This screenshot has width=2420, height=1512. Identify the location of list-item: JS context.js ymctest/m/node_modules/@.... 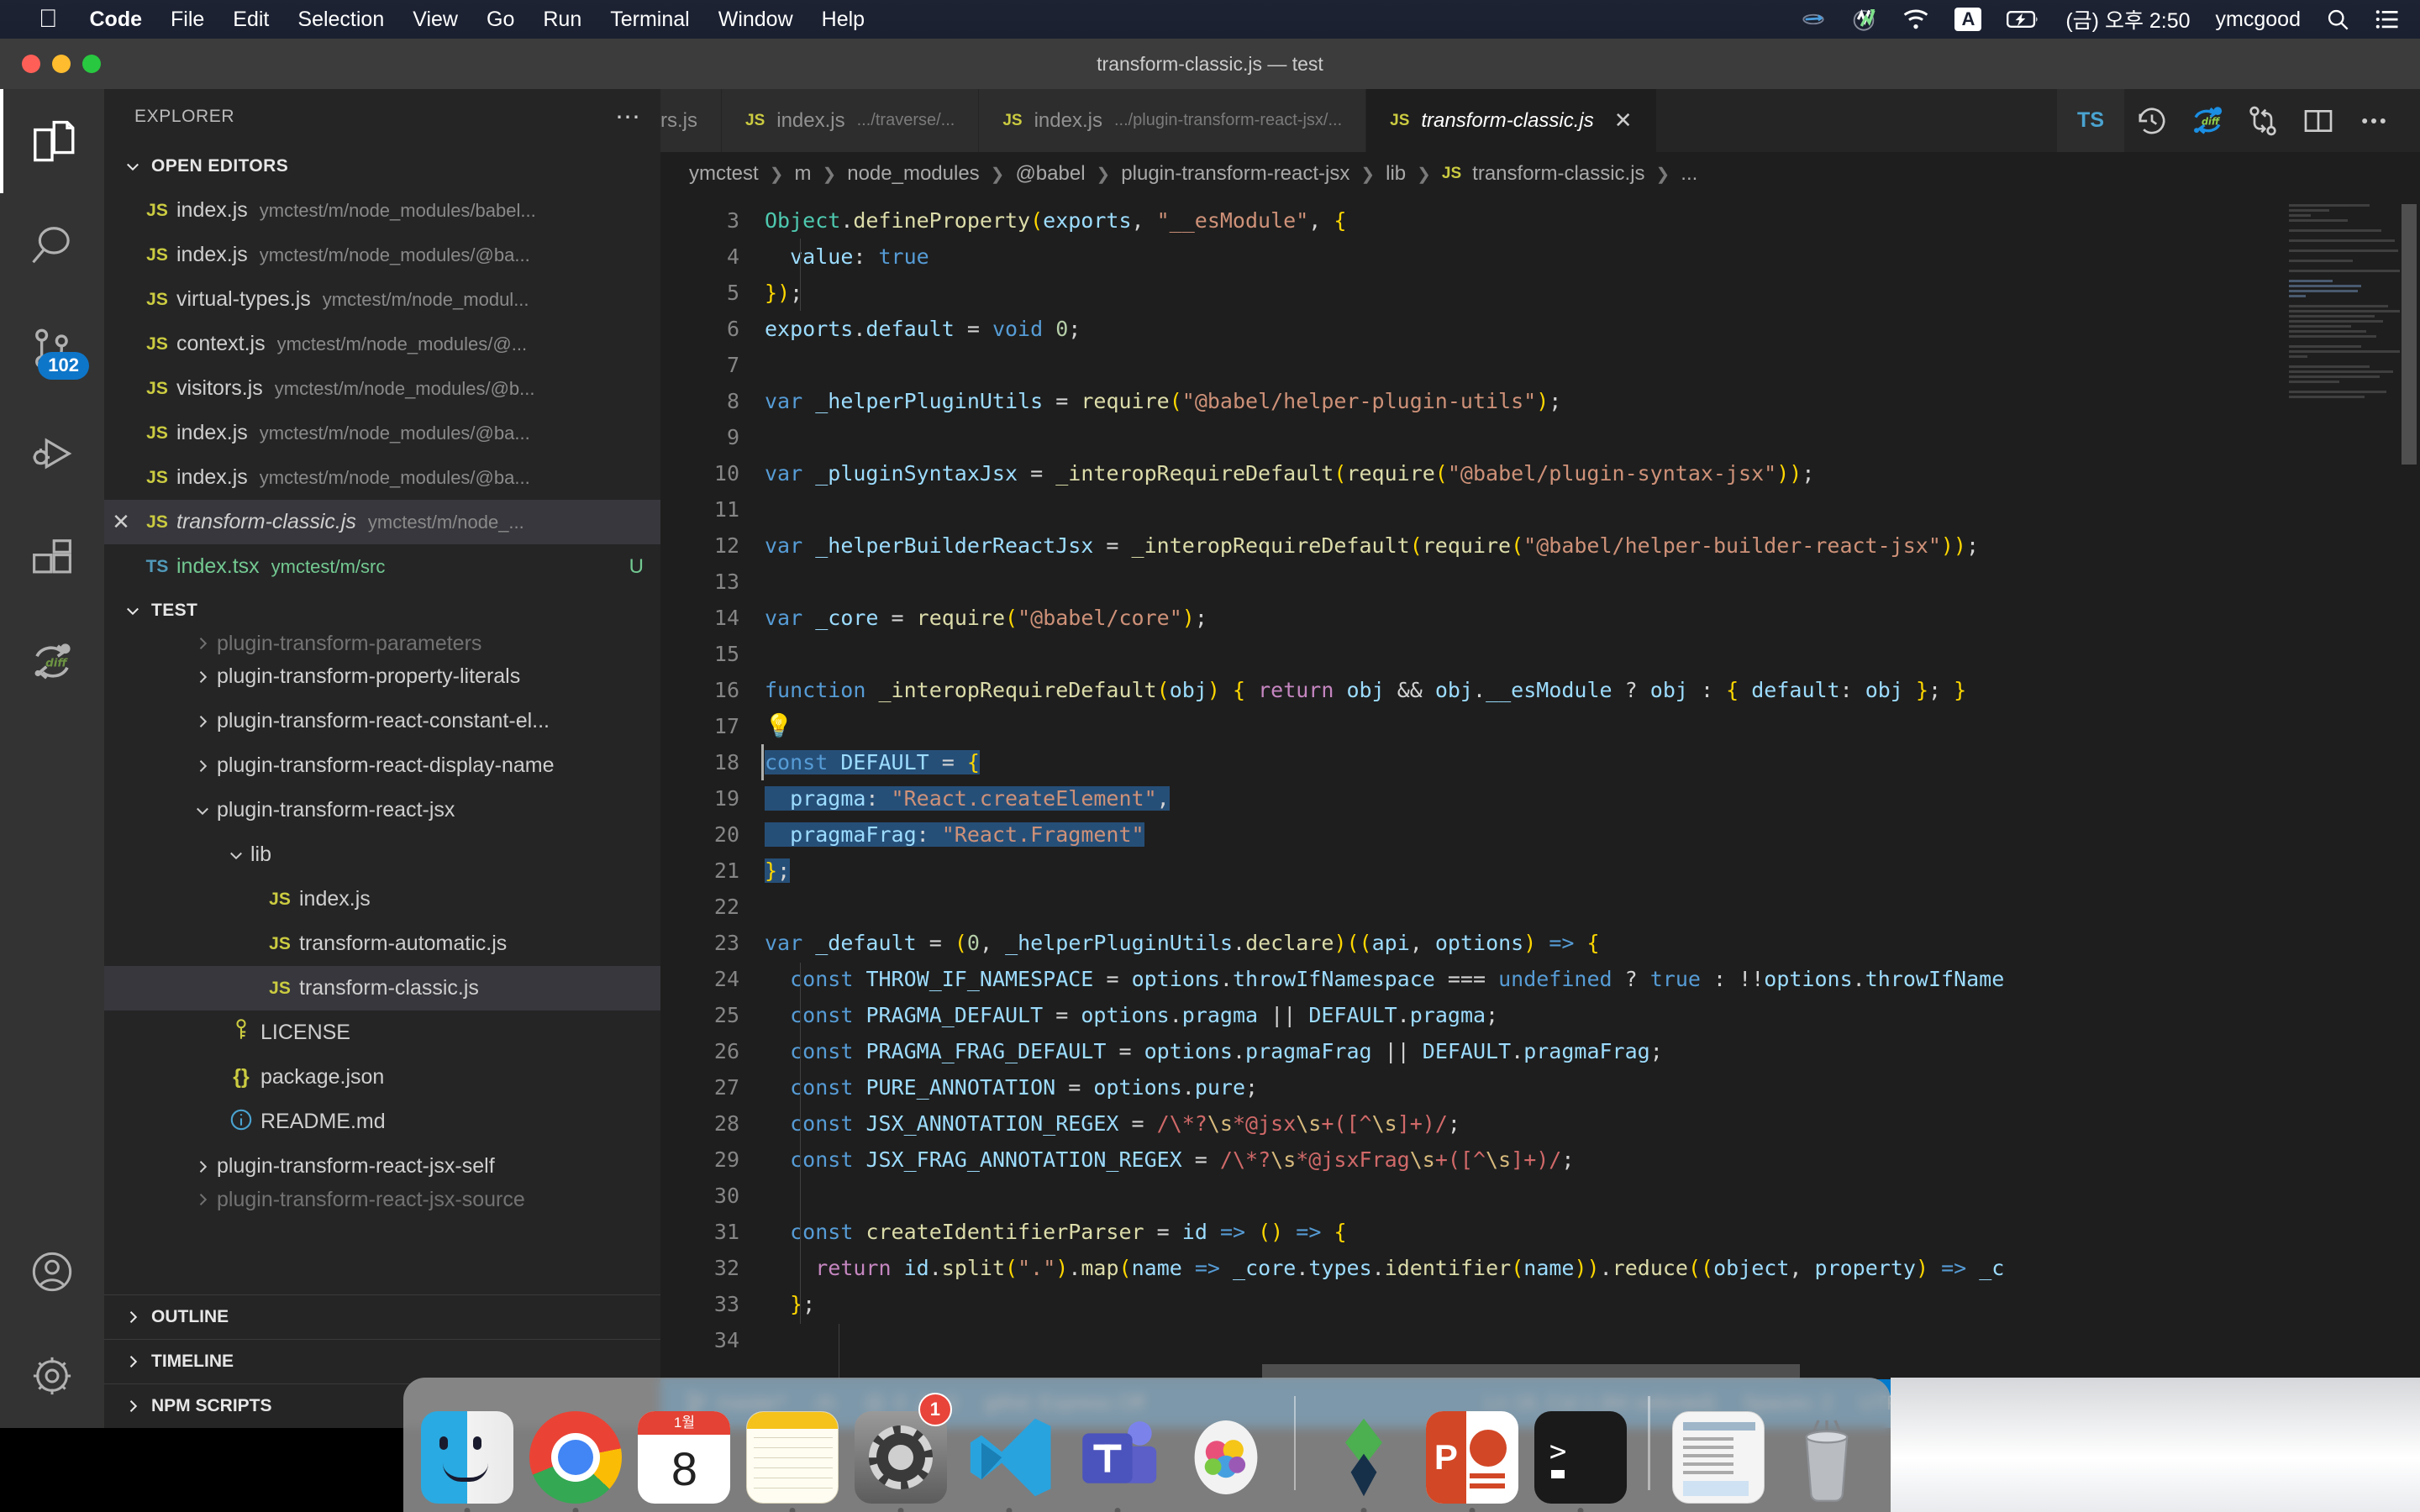
(382, 344).